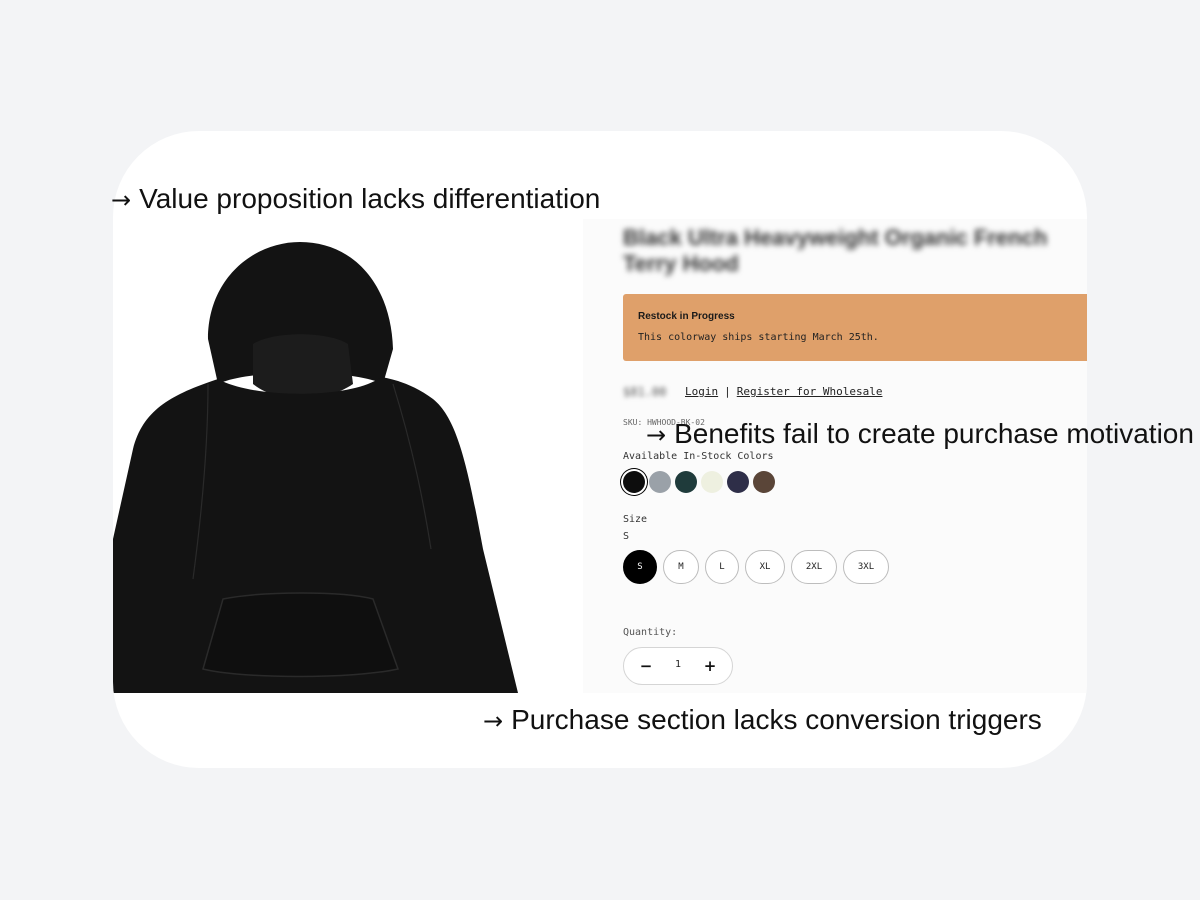 The image size is (1200, 900). Describe the element at coordinates (635, 519) in the screenshot. I see `size-label: Size` at that location.